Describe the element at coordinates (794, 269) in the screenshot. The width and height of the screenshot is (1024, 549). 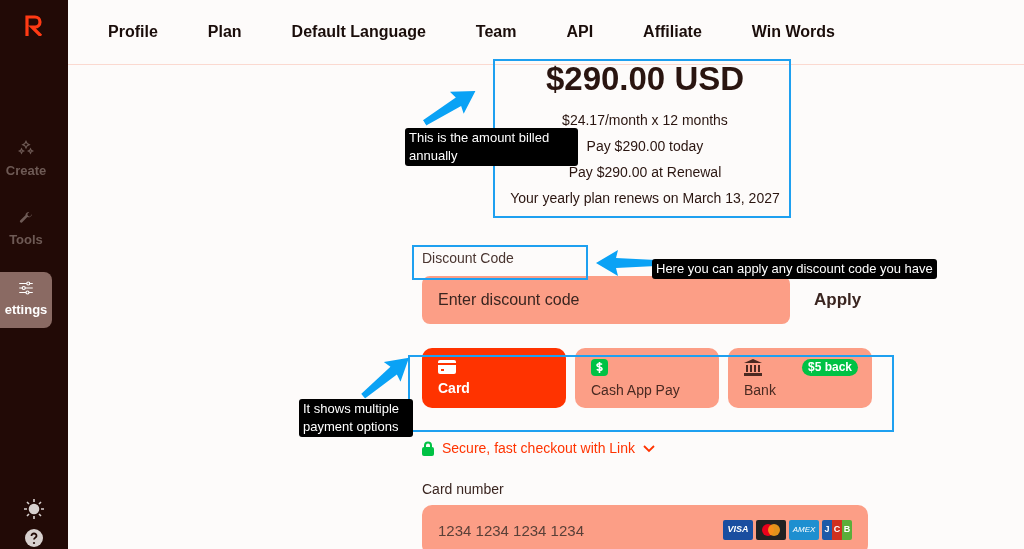
I see `callout: Here you can apply any discount code you have` at that location.